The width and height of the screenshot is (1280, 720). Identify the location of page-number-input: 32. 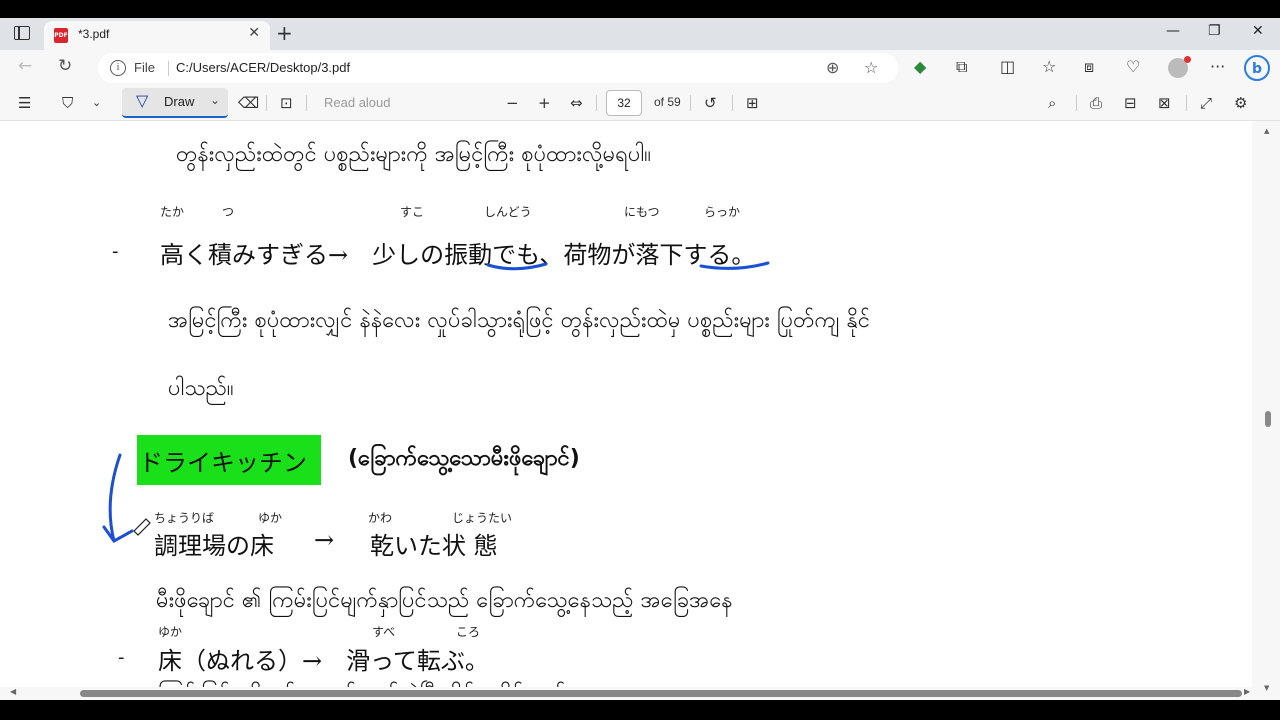
(624, 103).